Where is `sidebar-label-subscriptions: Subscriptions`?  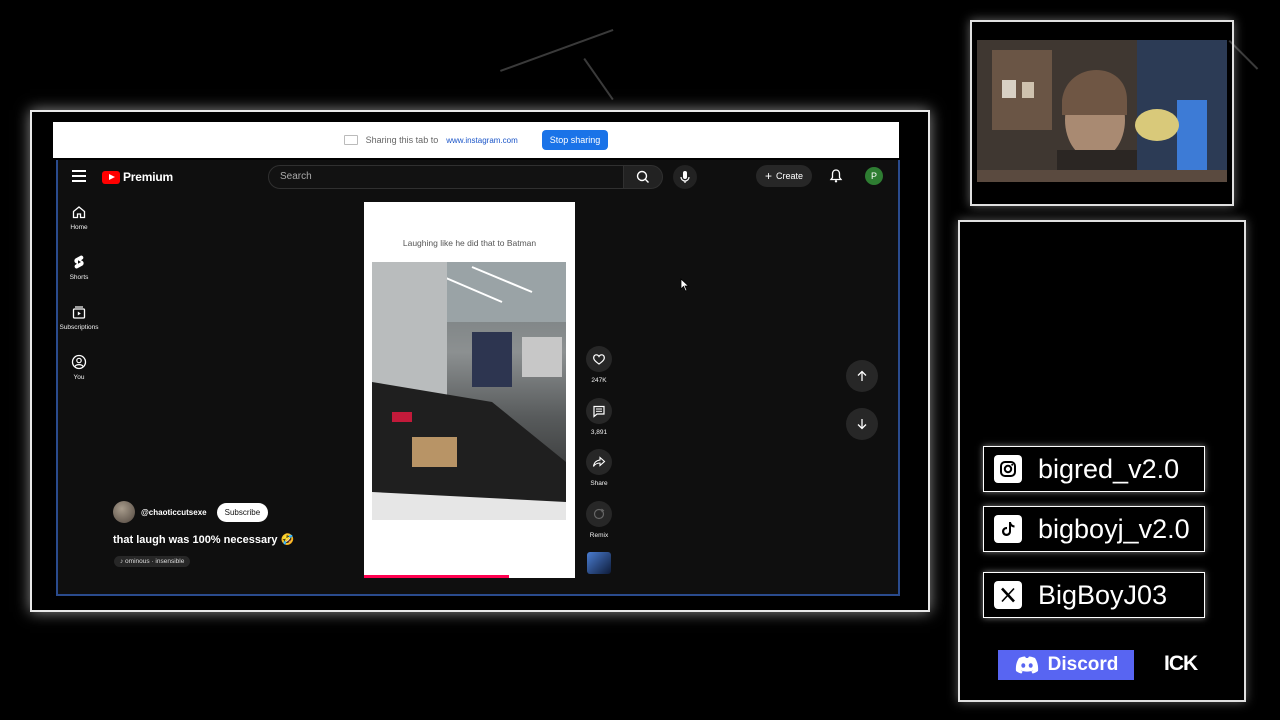
sidebar-label-subscriptions: Subscriptions is located at coordinates (79, 327).